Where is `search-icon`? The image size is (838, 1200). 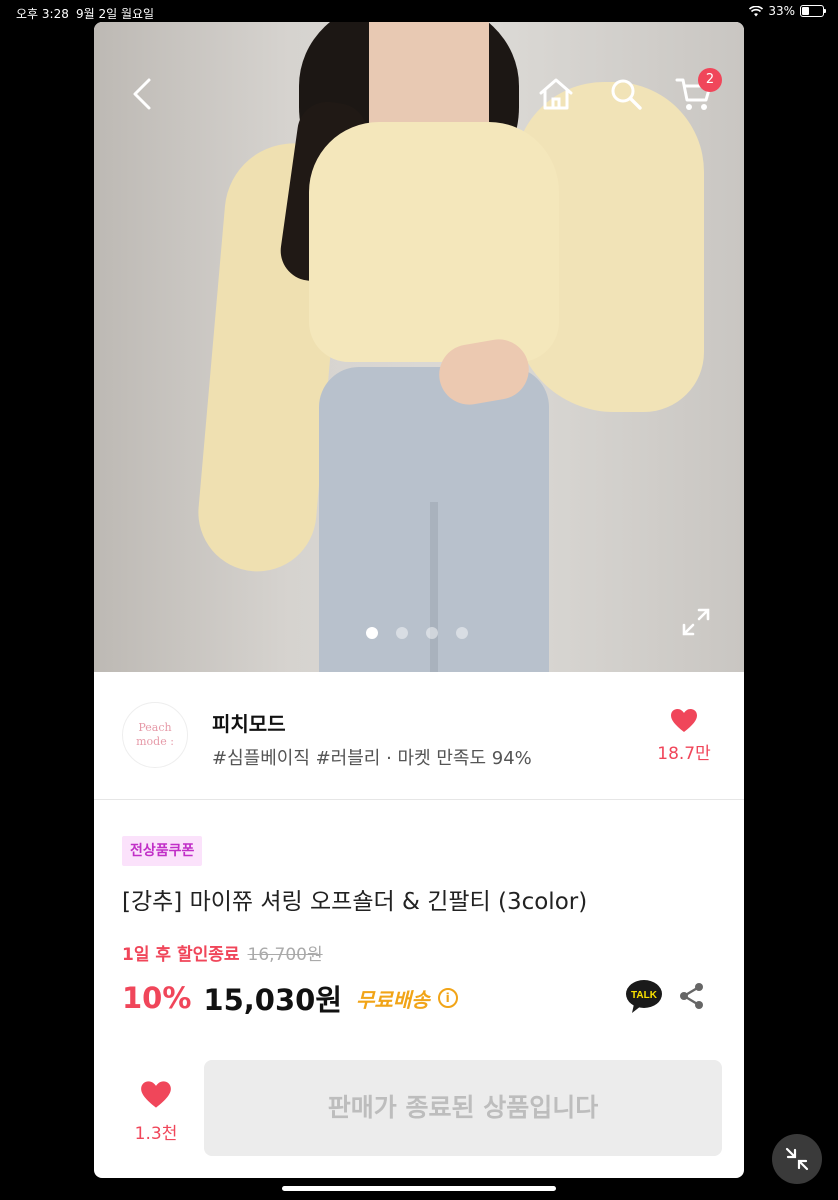 search-icon is located at coordinates (626, 94).